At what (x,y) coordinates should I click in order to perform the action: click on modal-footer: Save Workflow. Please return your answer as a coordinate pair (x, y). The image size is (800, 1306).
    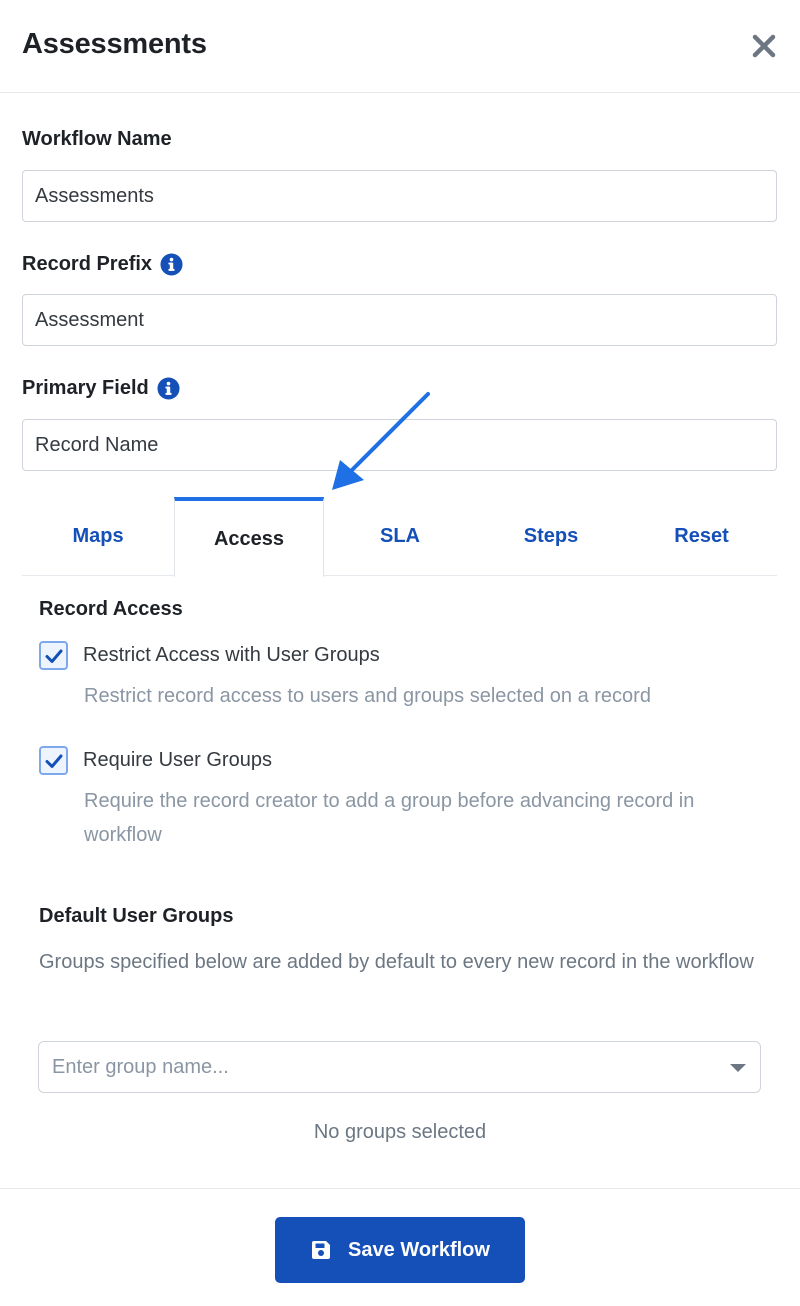
    Looking at the image, I should click on (400, 1247).